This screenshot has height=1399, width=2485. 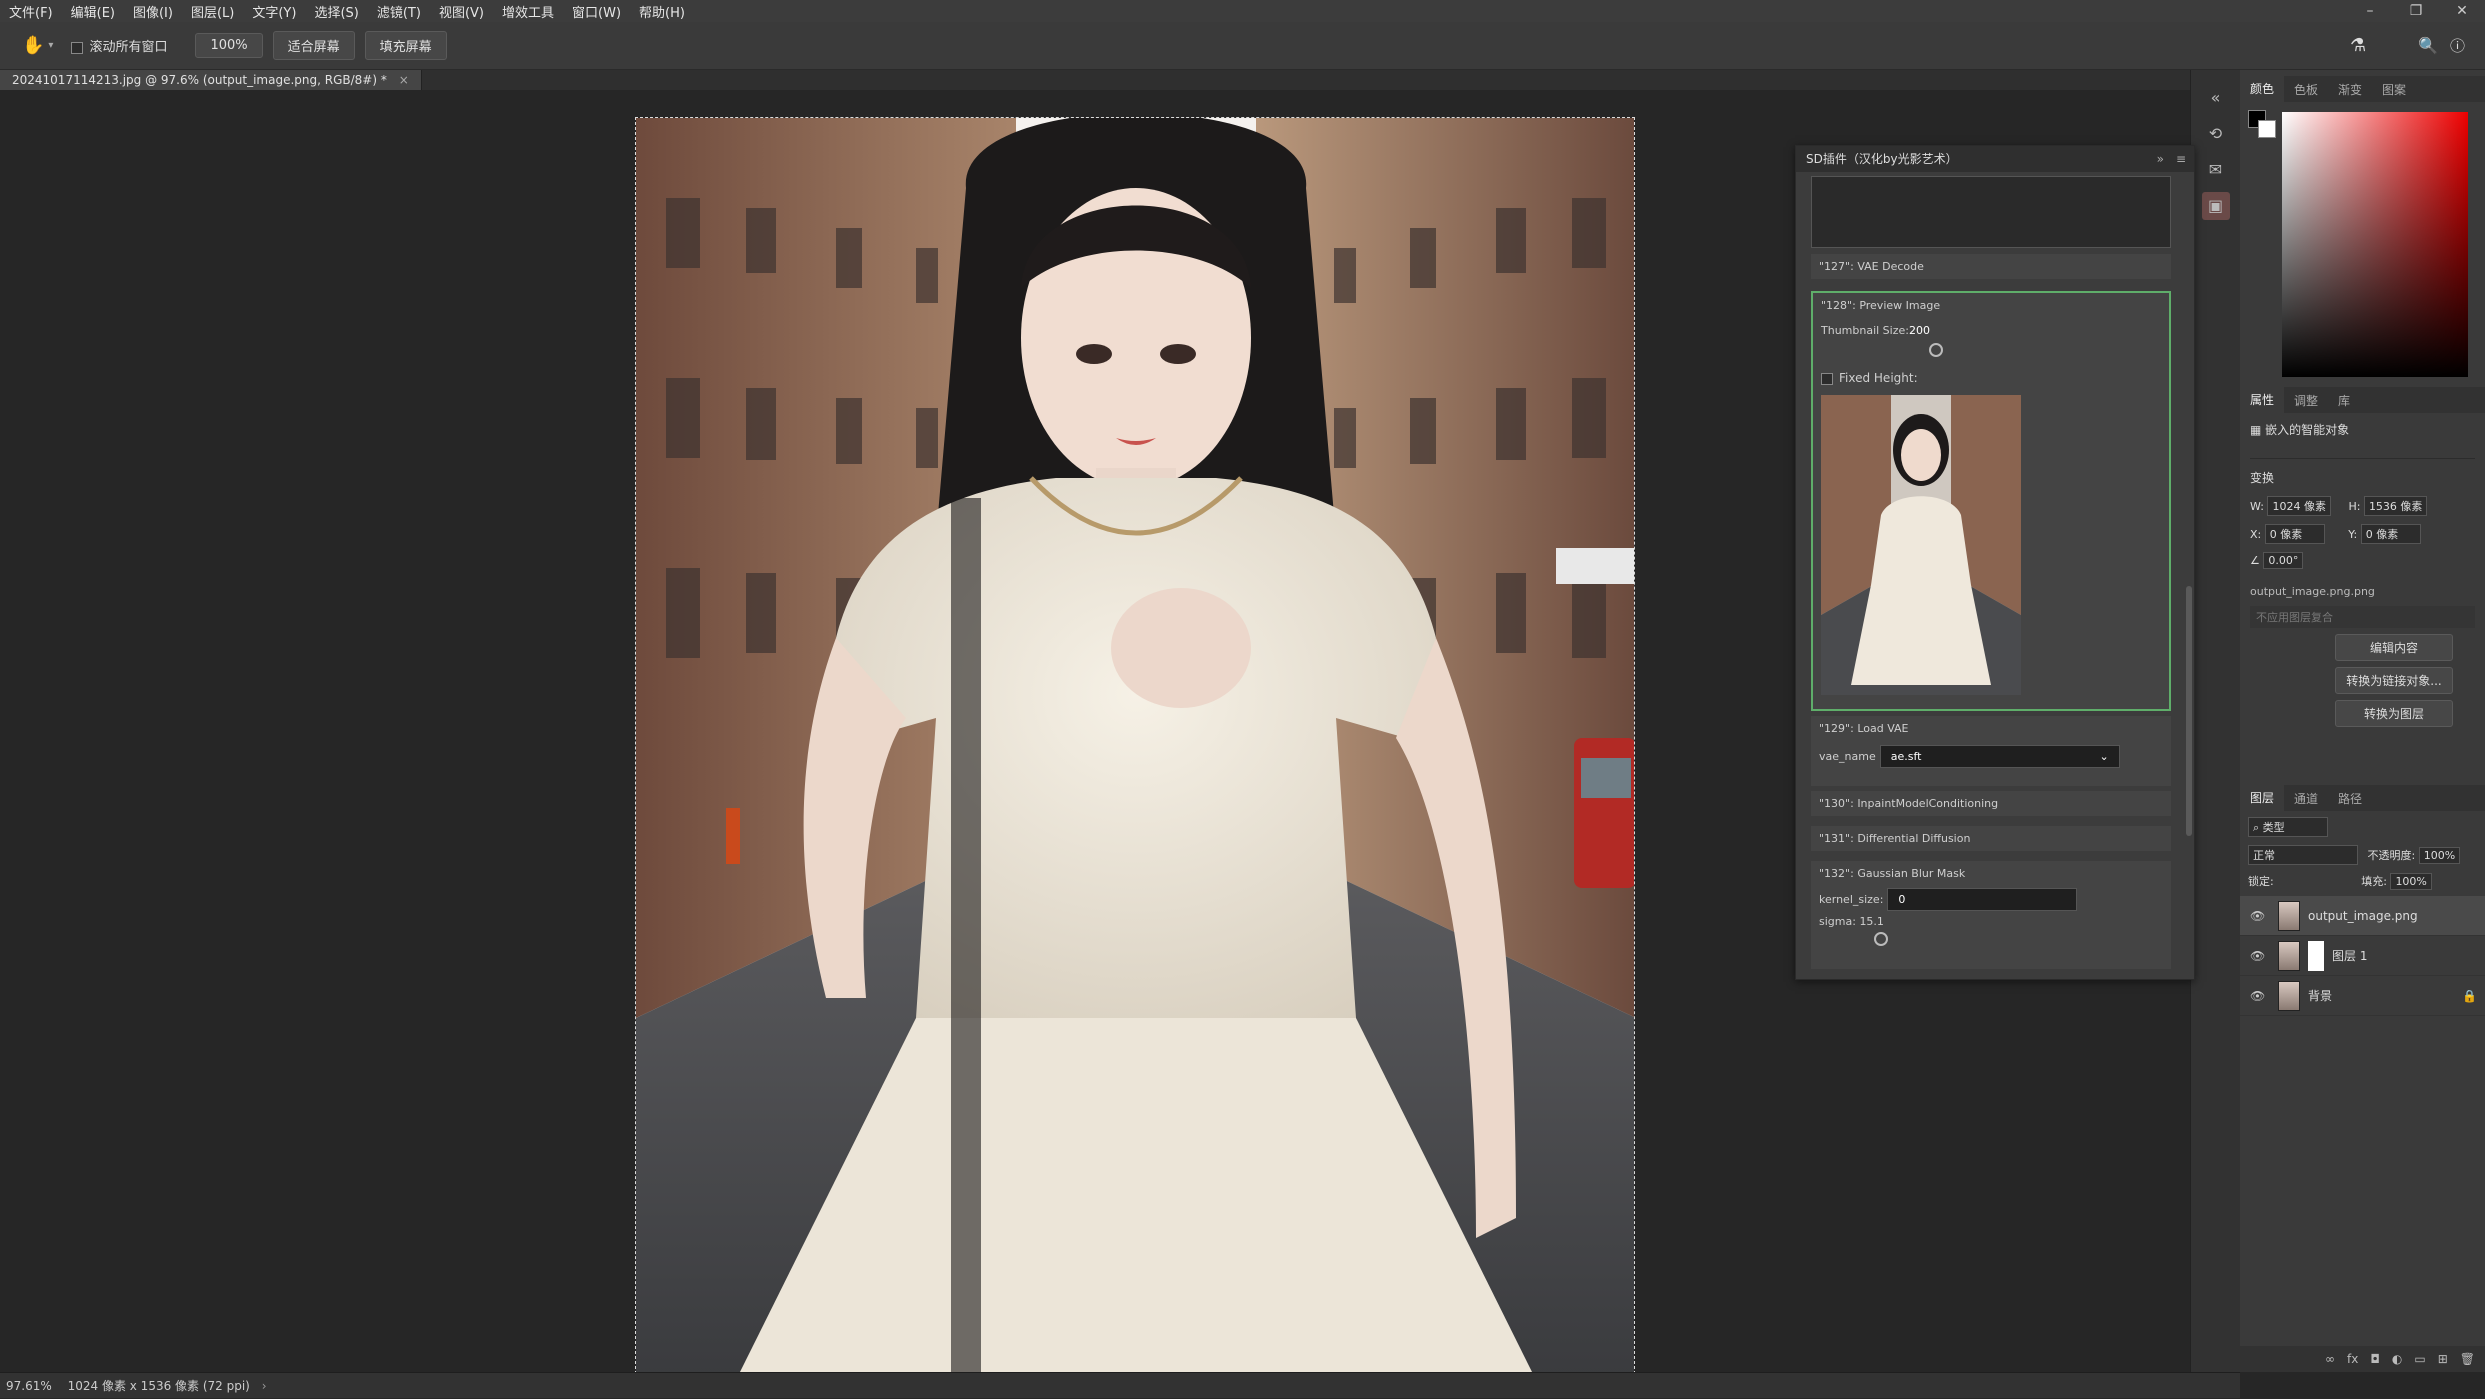 I want to click on layer-filter-select: ⌕ 类型, so click(x=2288, y=827).